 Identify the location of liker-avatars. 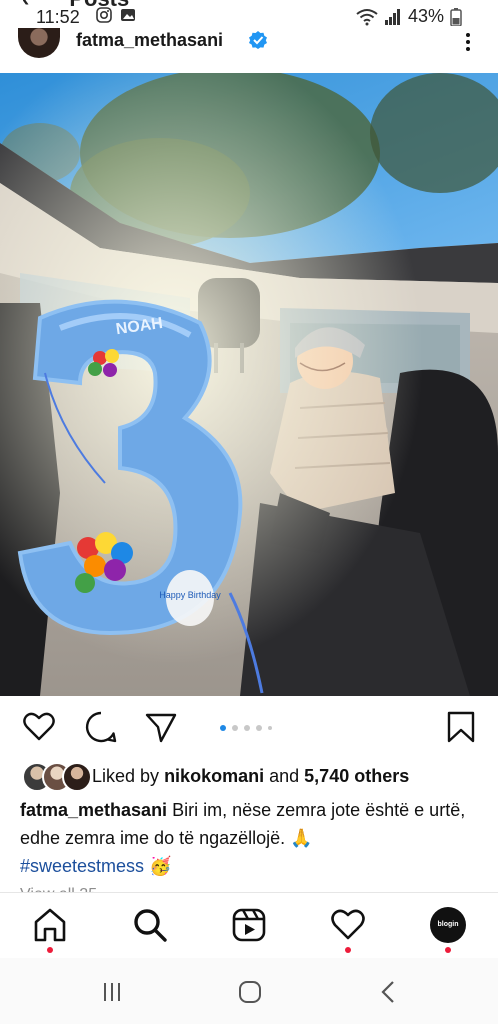
(57, 777).